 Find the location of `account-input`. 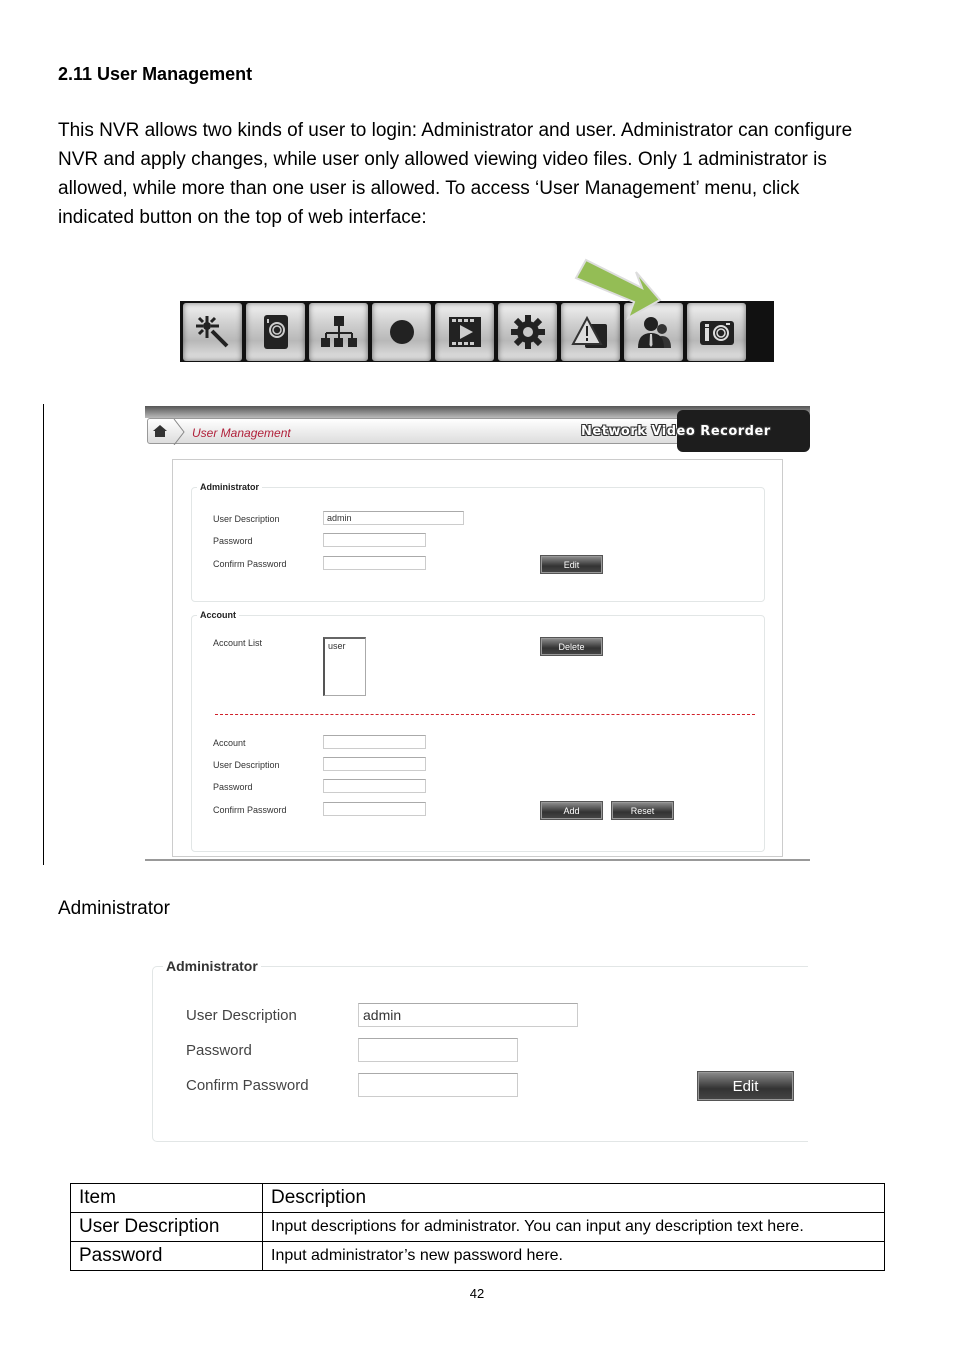

account-input is located at coordinates (374, 742).